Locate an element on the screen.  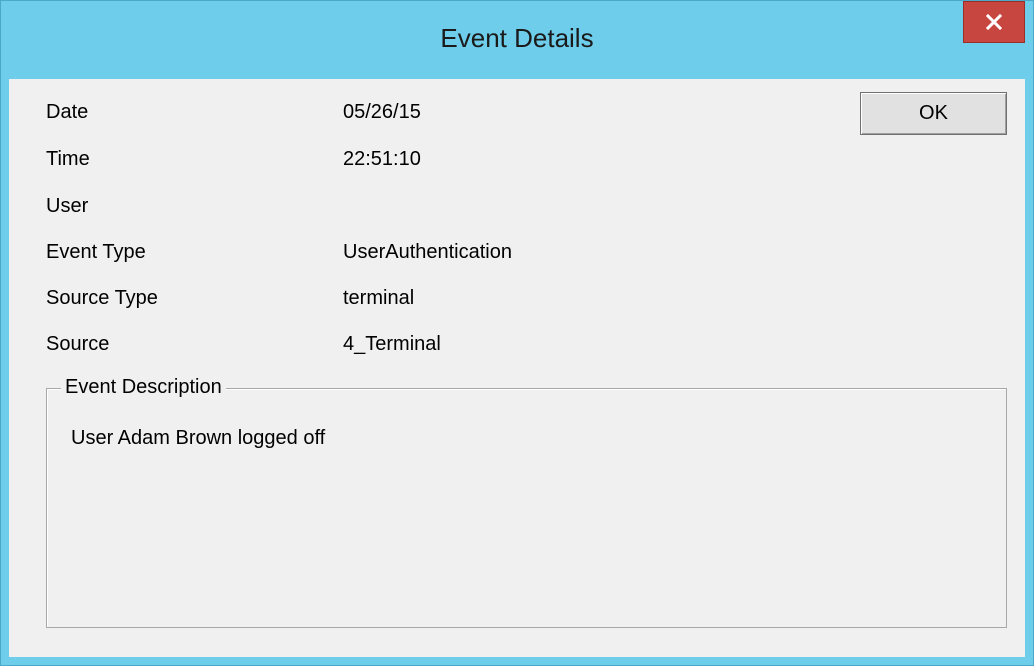
time-value: 22:51:10 is located at coordinates (382, 159).